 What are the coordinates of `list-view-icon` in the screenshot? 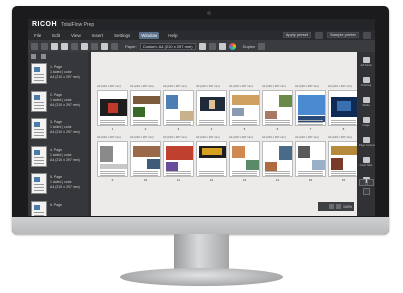 It's located at (43, 56).